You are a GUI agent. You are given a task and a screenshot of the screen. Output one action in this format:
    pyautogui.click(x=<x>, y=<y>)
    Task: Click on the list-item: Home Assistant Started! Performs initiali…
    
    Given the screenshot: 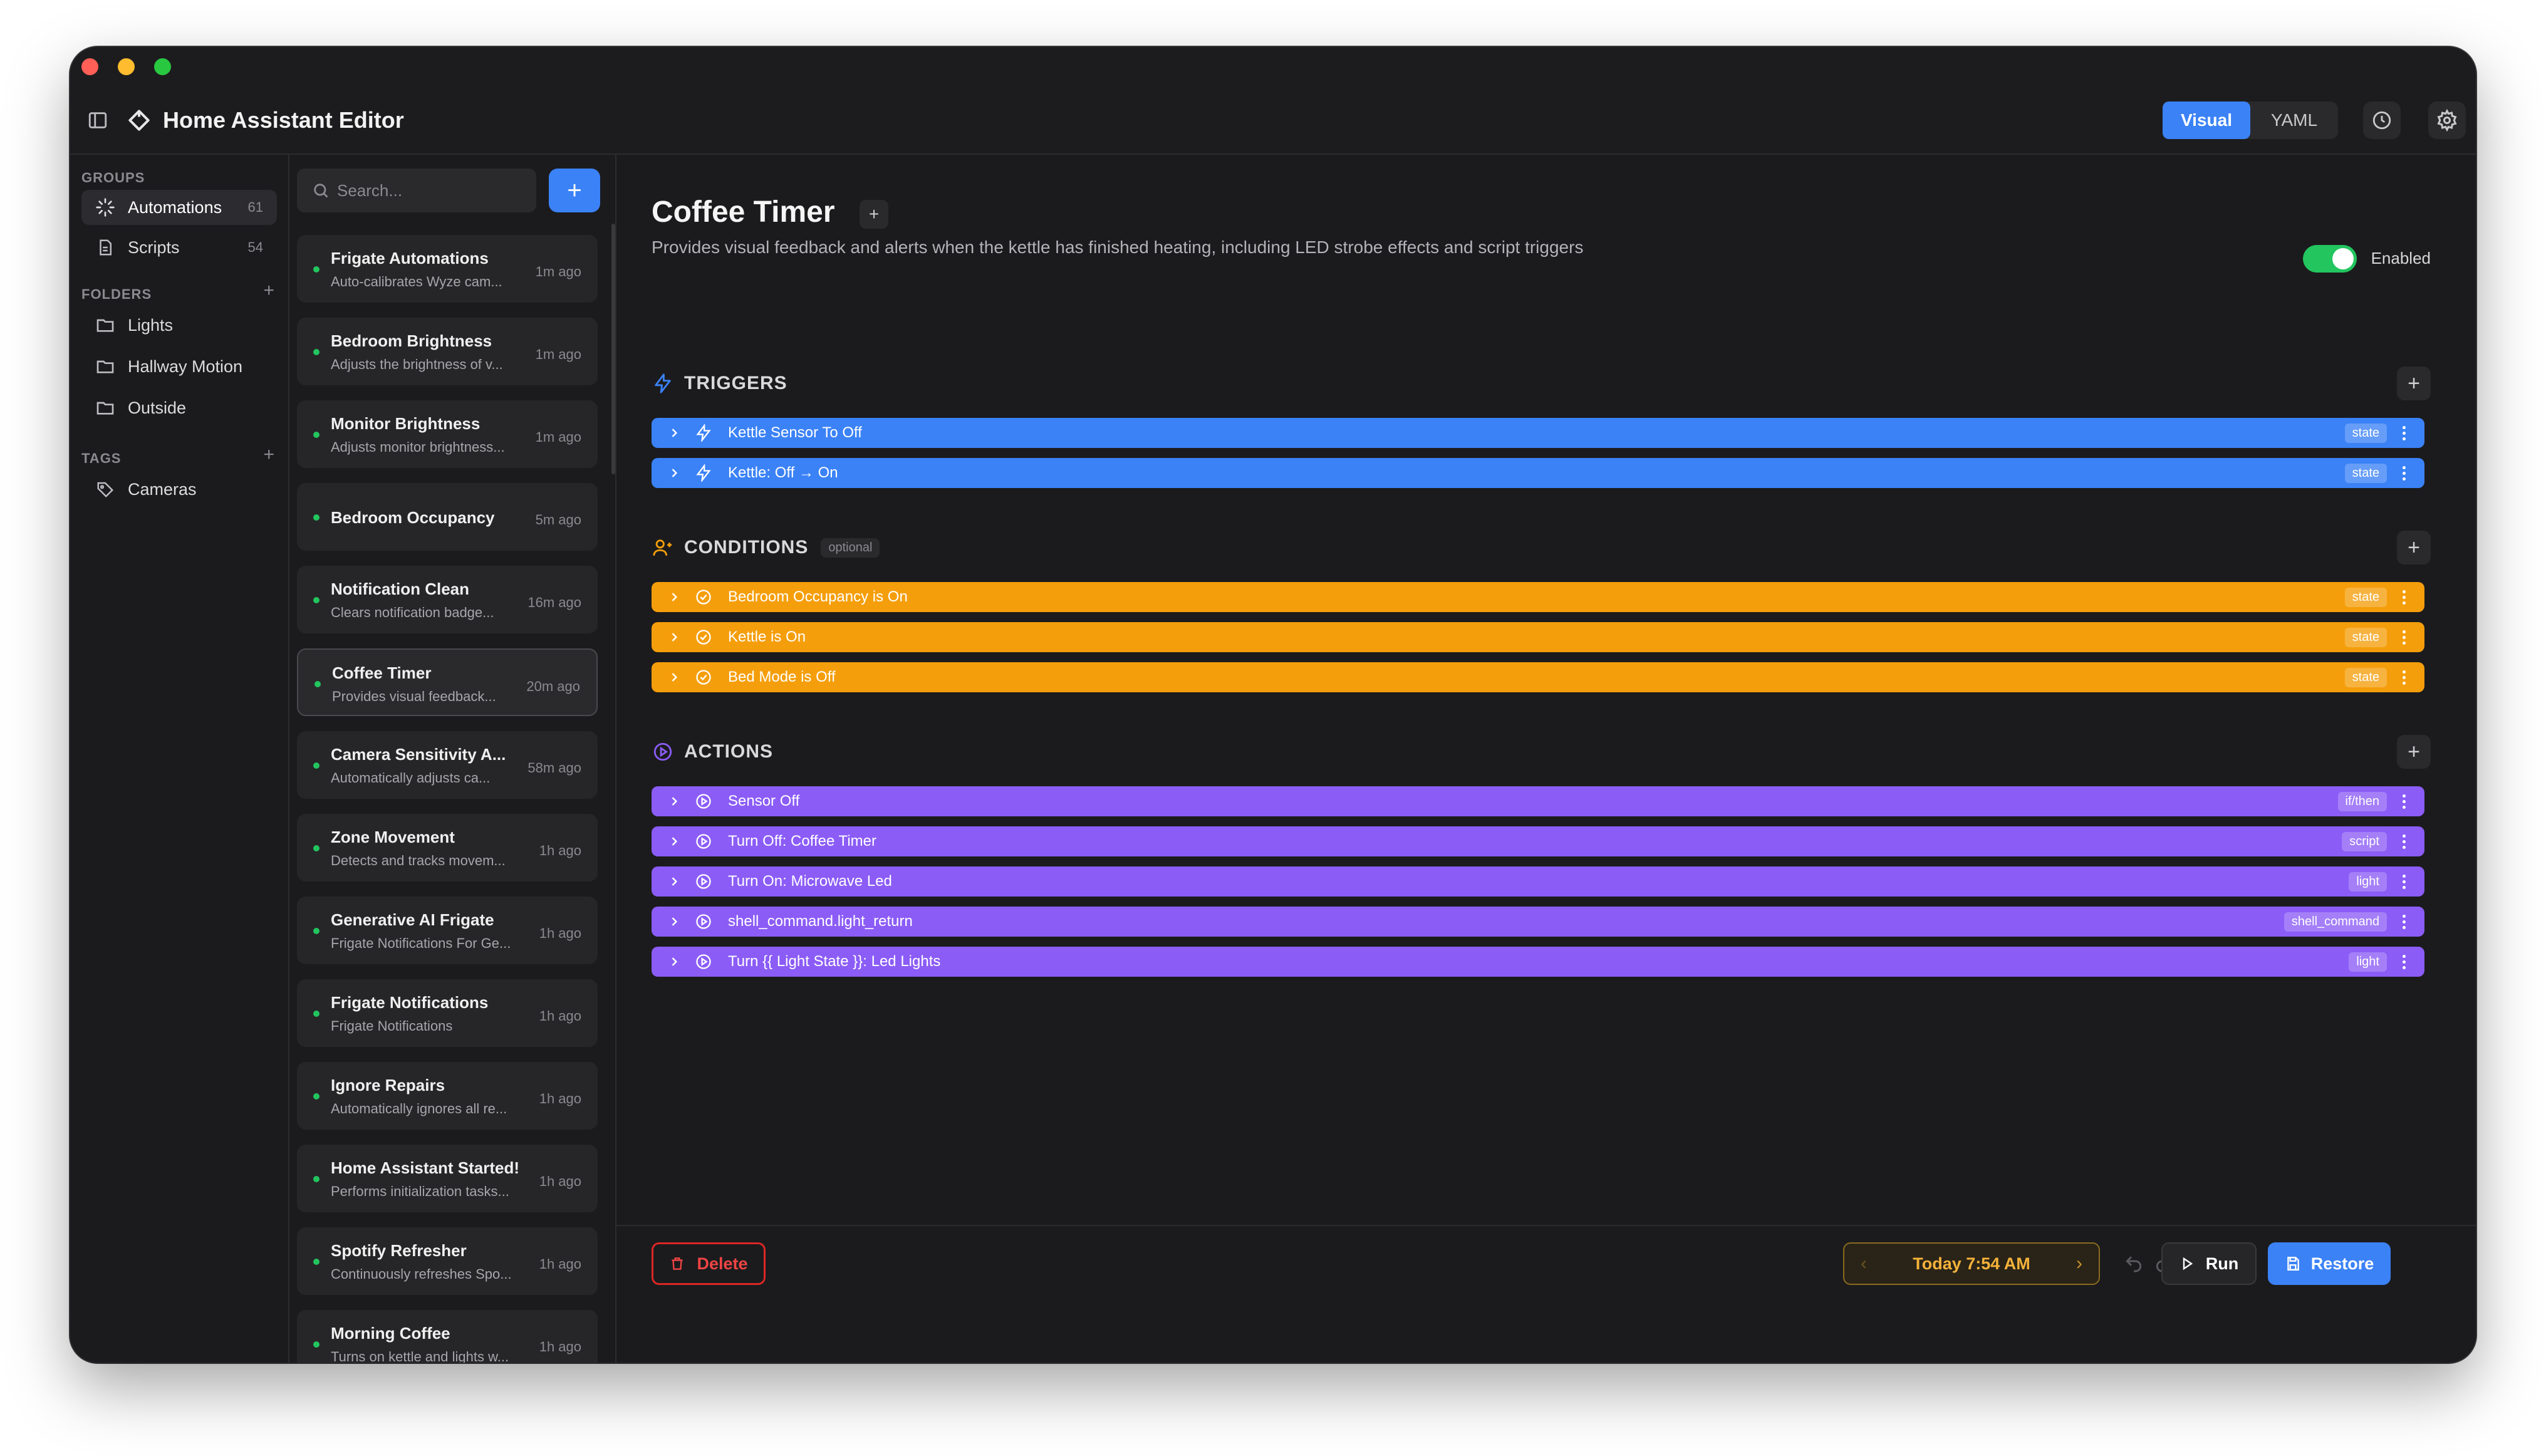 What is the action you would take?
    pyautogui.click(x=447, y=1179)
    